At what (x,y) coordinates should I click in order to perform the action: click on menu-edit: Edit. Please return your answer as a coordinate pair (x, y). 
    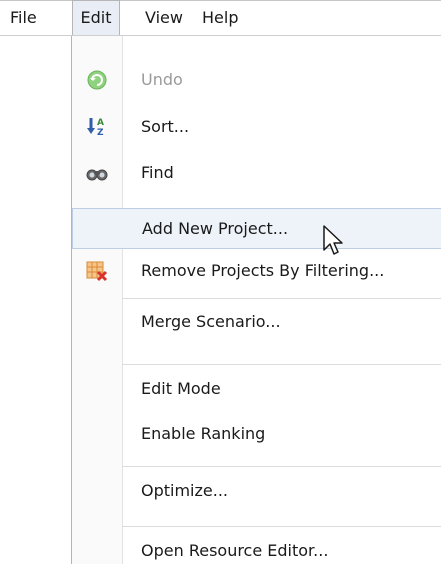
    Looking at the image, I should click on (96, 17).